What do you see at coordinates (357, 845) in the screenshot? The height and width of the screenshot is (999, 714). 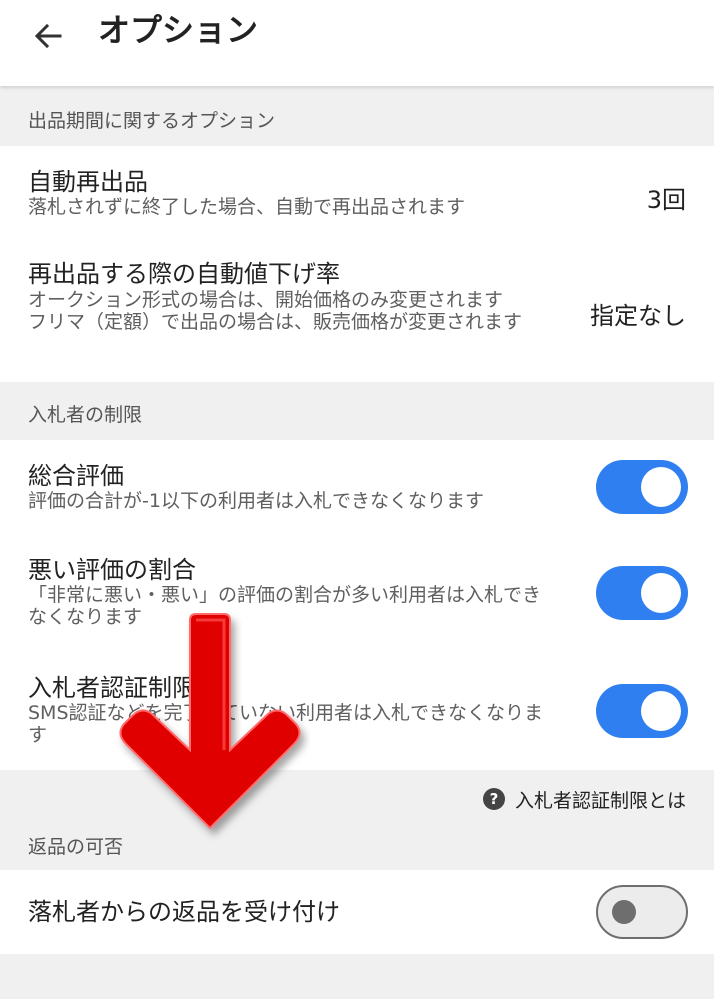 I see `section-header-returns: 返品の可否` at bounding box center [357, 845].